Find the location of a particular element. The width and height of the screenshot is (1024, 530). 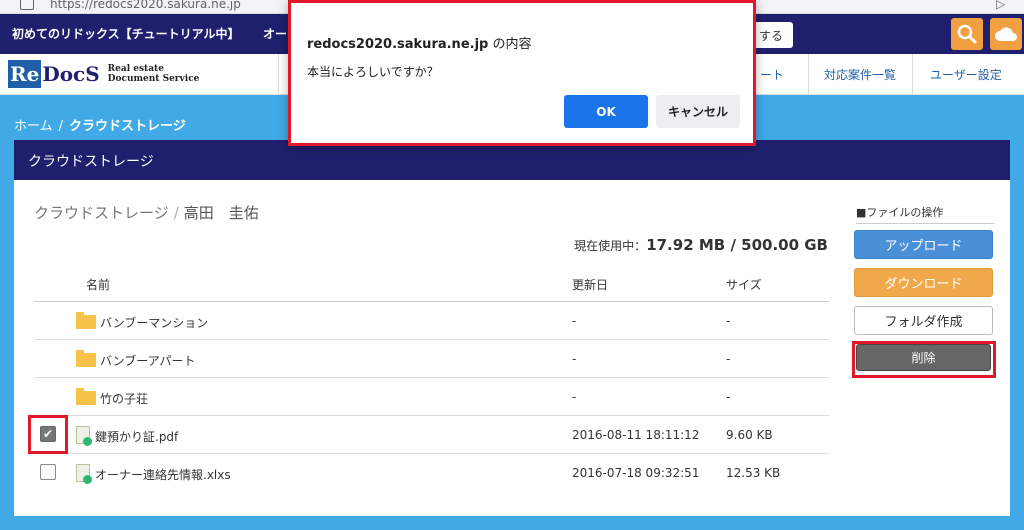

breadcrumb-home: ホーム is located at coordinates (33, 126).